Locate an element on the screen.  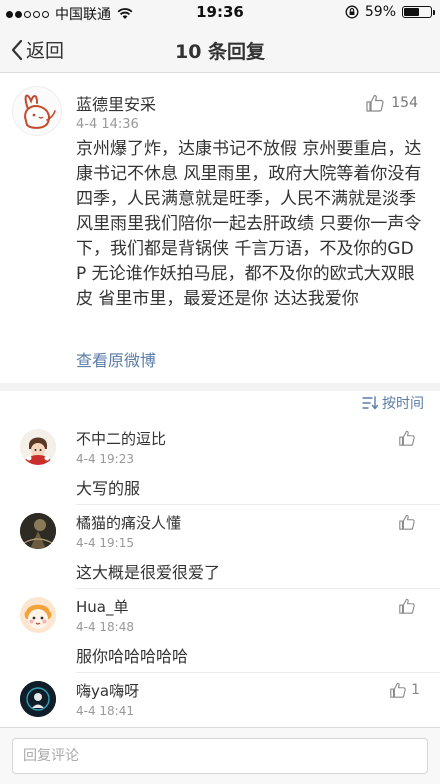
reply-author-name: 橘猫的痛没人懂 is located at coordinates (128, 522).